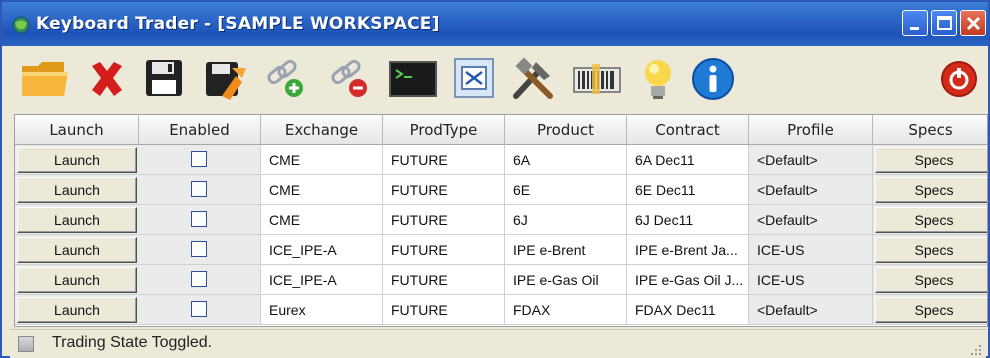 Image resolution: width=990 pixels, height=358 pixels. I want to click on tools-button, so click(533, 79).